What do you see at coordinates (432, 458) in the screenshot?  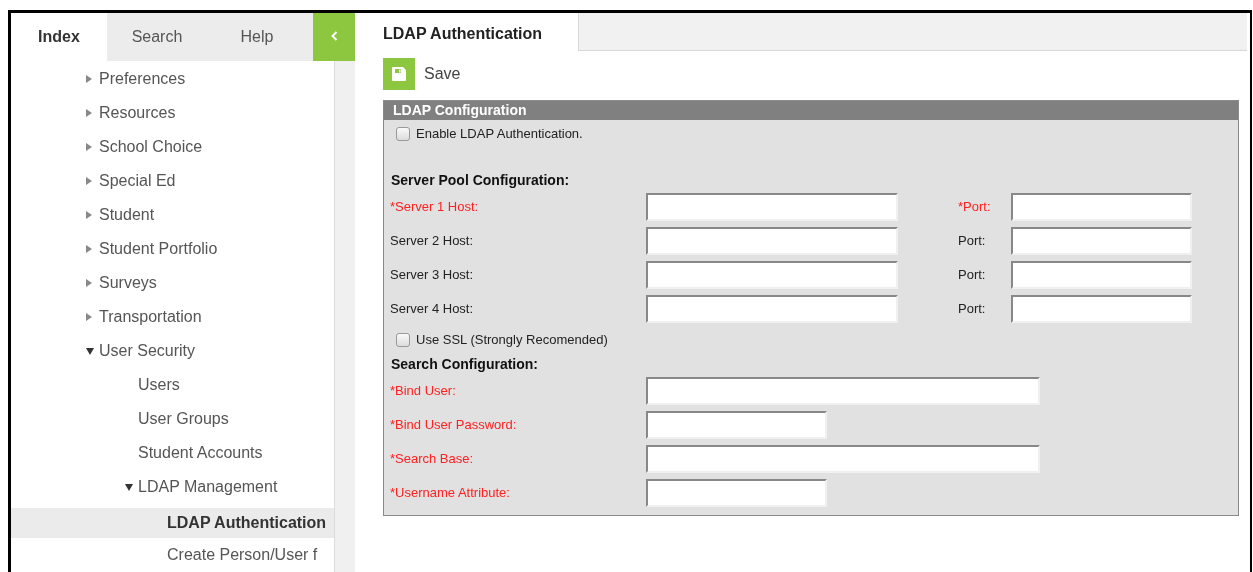 I see `field-label: *Search Base:` at bounding box center [432, 458].